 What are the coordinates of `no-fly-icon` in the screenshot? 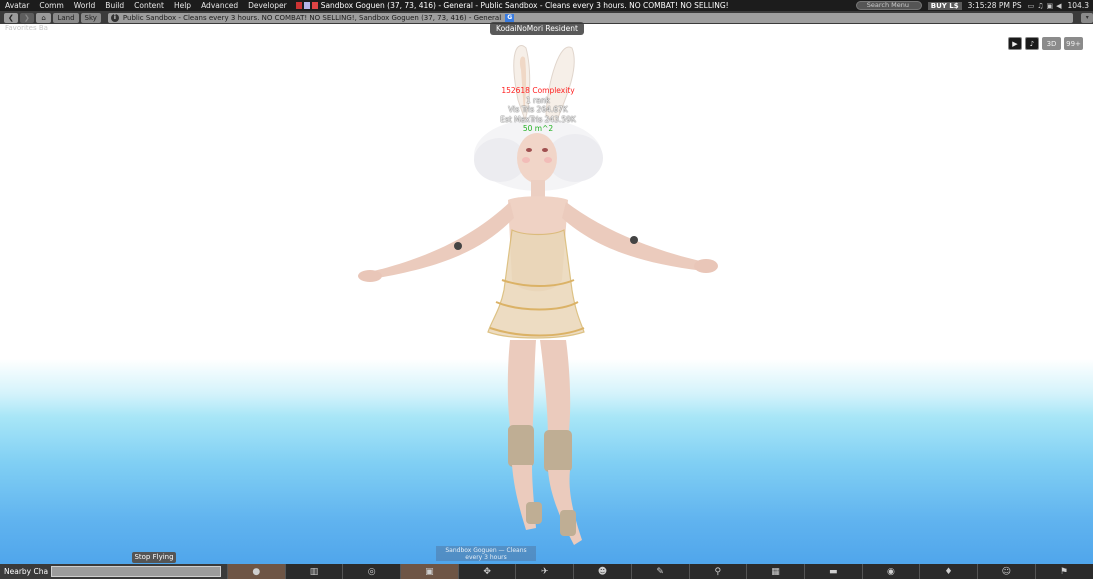 It's located at (306, 5).